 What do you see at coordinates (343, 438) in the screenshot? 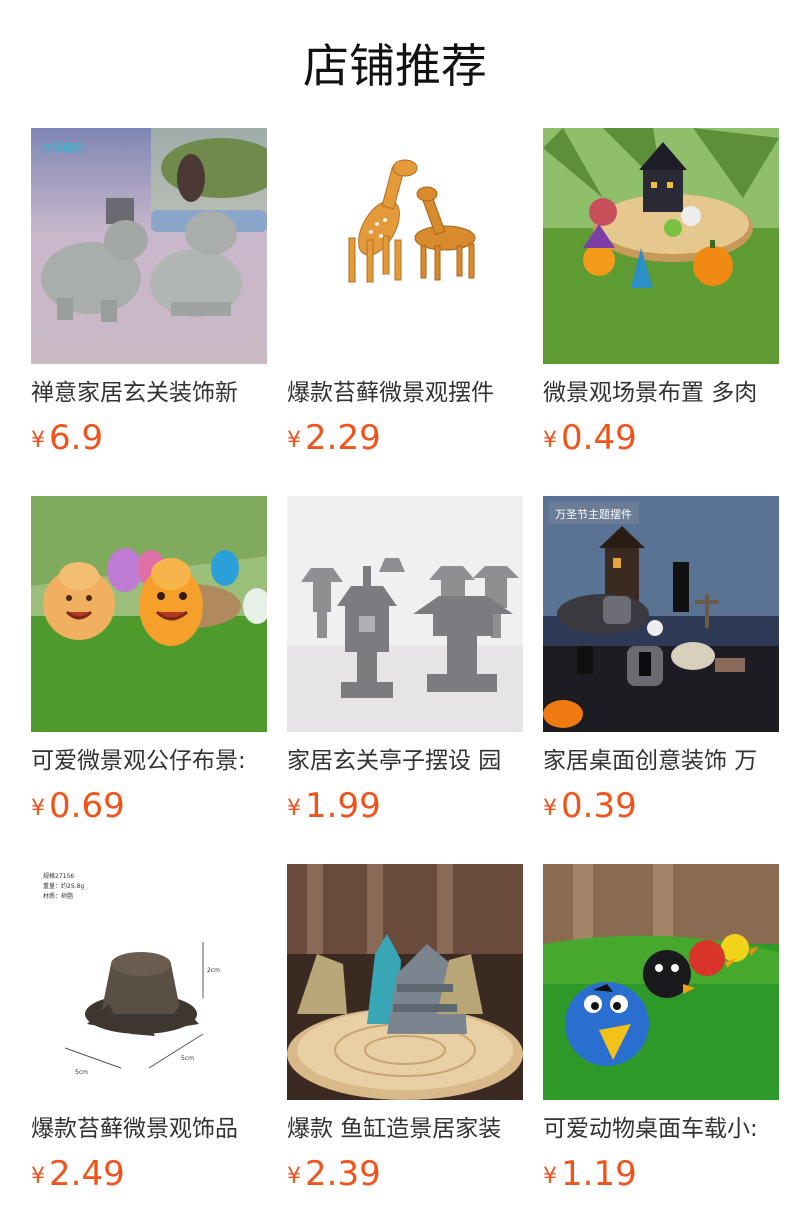
I see `price-amount: 2.29` at bounding box center [343, 438].